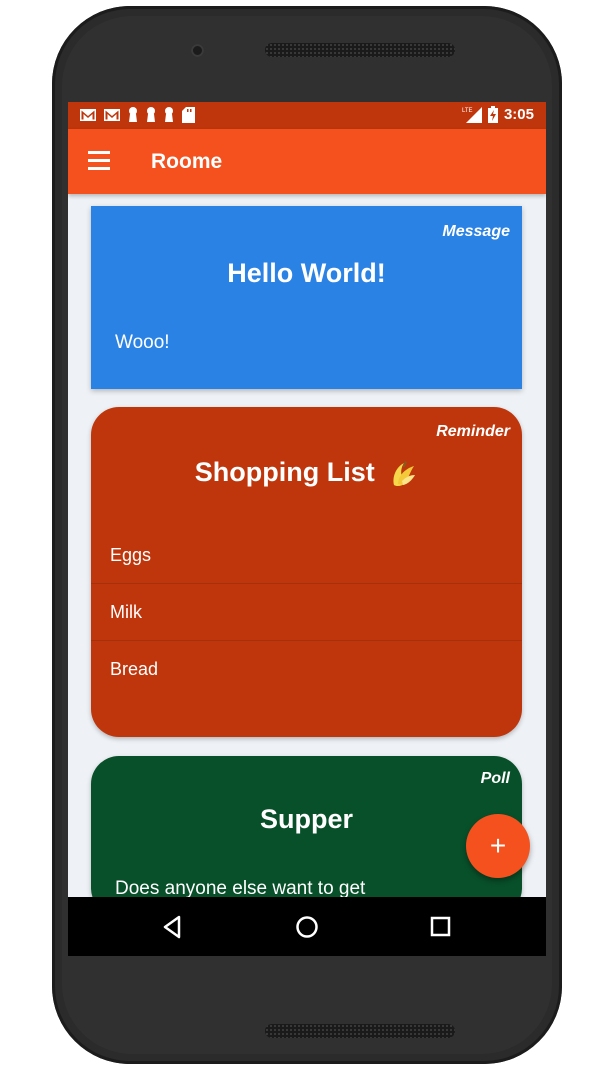 The width and height of the screenshot is (612, 1088). I want to click on earpiece-speaker, so click(360, 50).